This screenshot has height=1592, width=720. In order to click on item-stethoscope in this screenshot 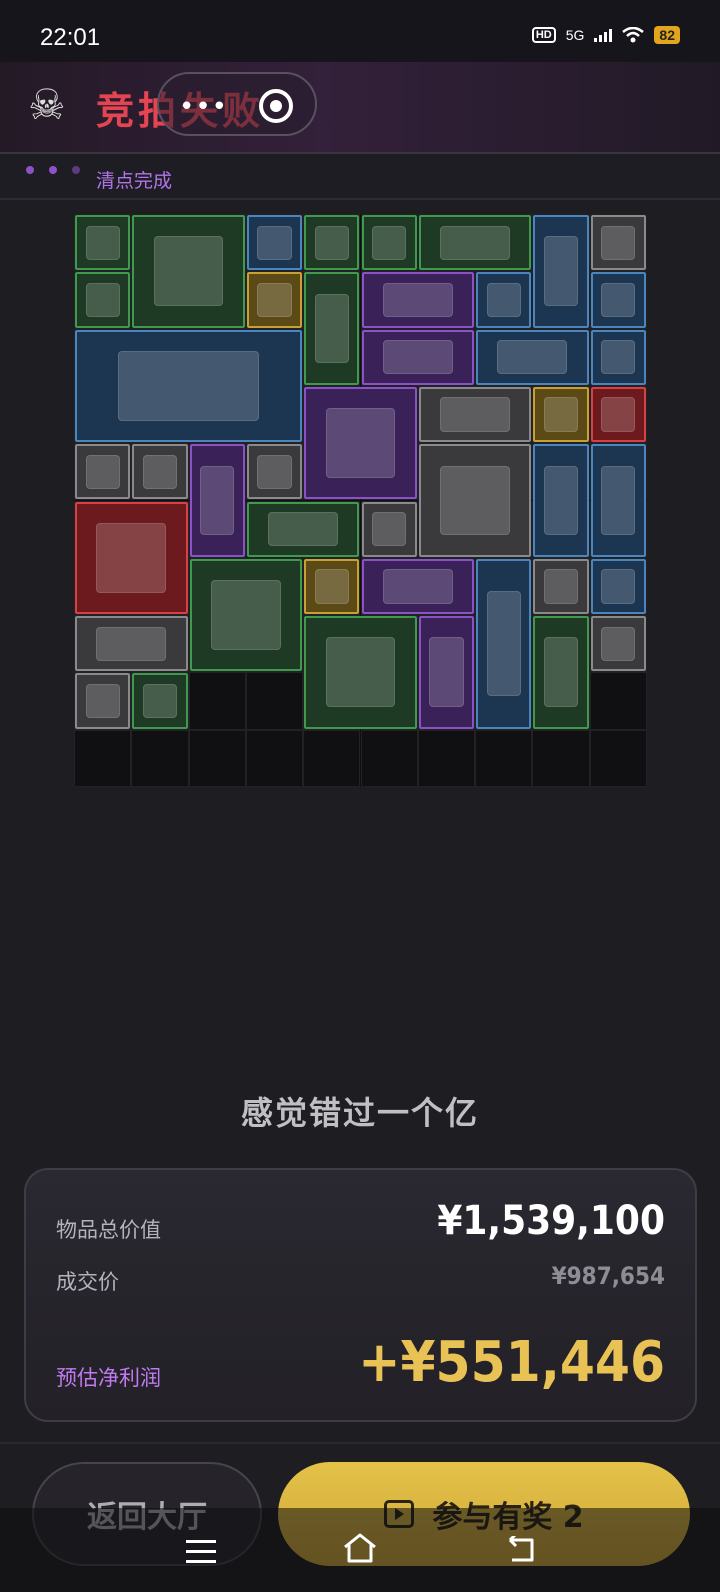, I will do `click(561, 271)`.